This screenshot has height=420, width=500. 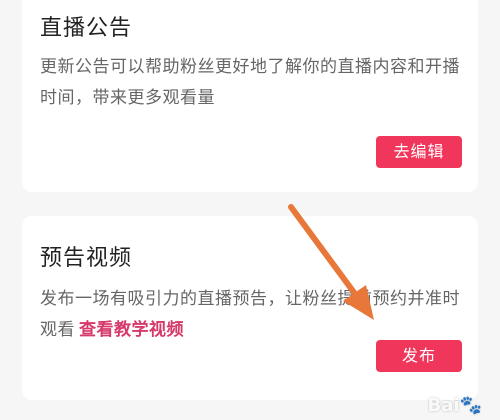 I want to click on view-tutorial-link: 查看教学视频, so click(x=131, y=330).